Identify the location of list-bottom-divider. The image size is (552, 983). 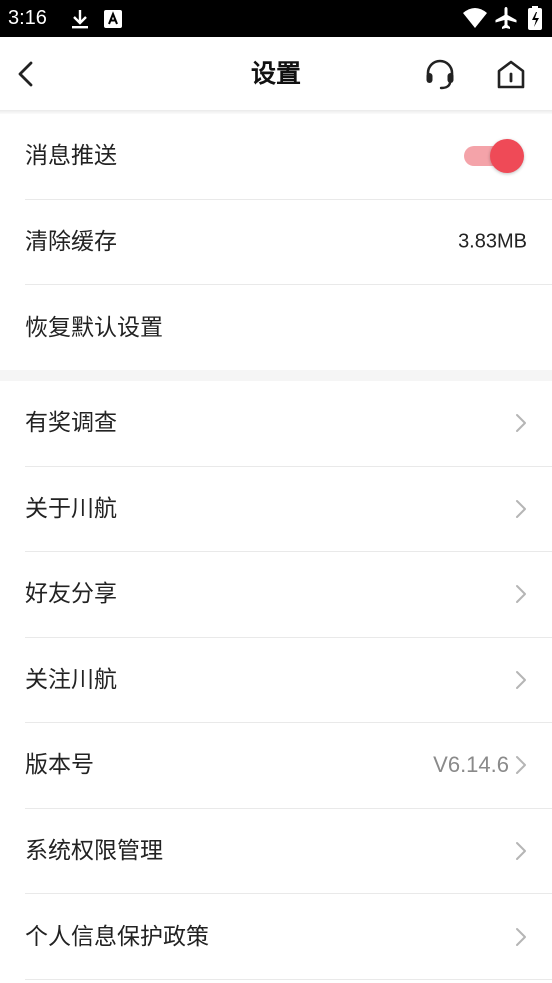
(288, 979).